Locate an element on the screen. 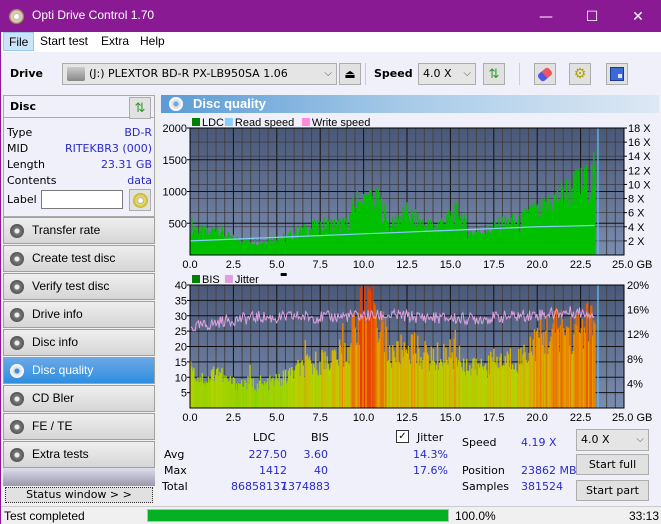  disc-label-button is located at coordinates (140, 200).